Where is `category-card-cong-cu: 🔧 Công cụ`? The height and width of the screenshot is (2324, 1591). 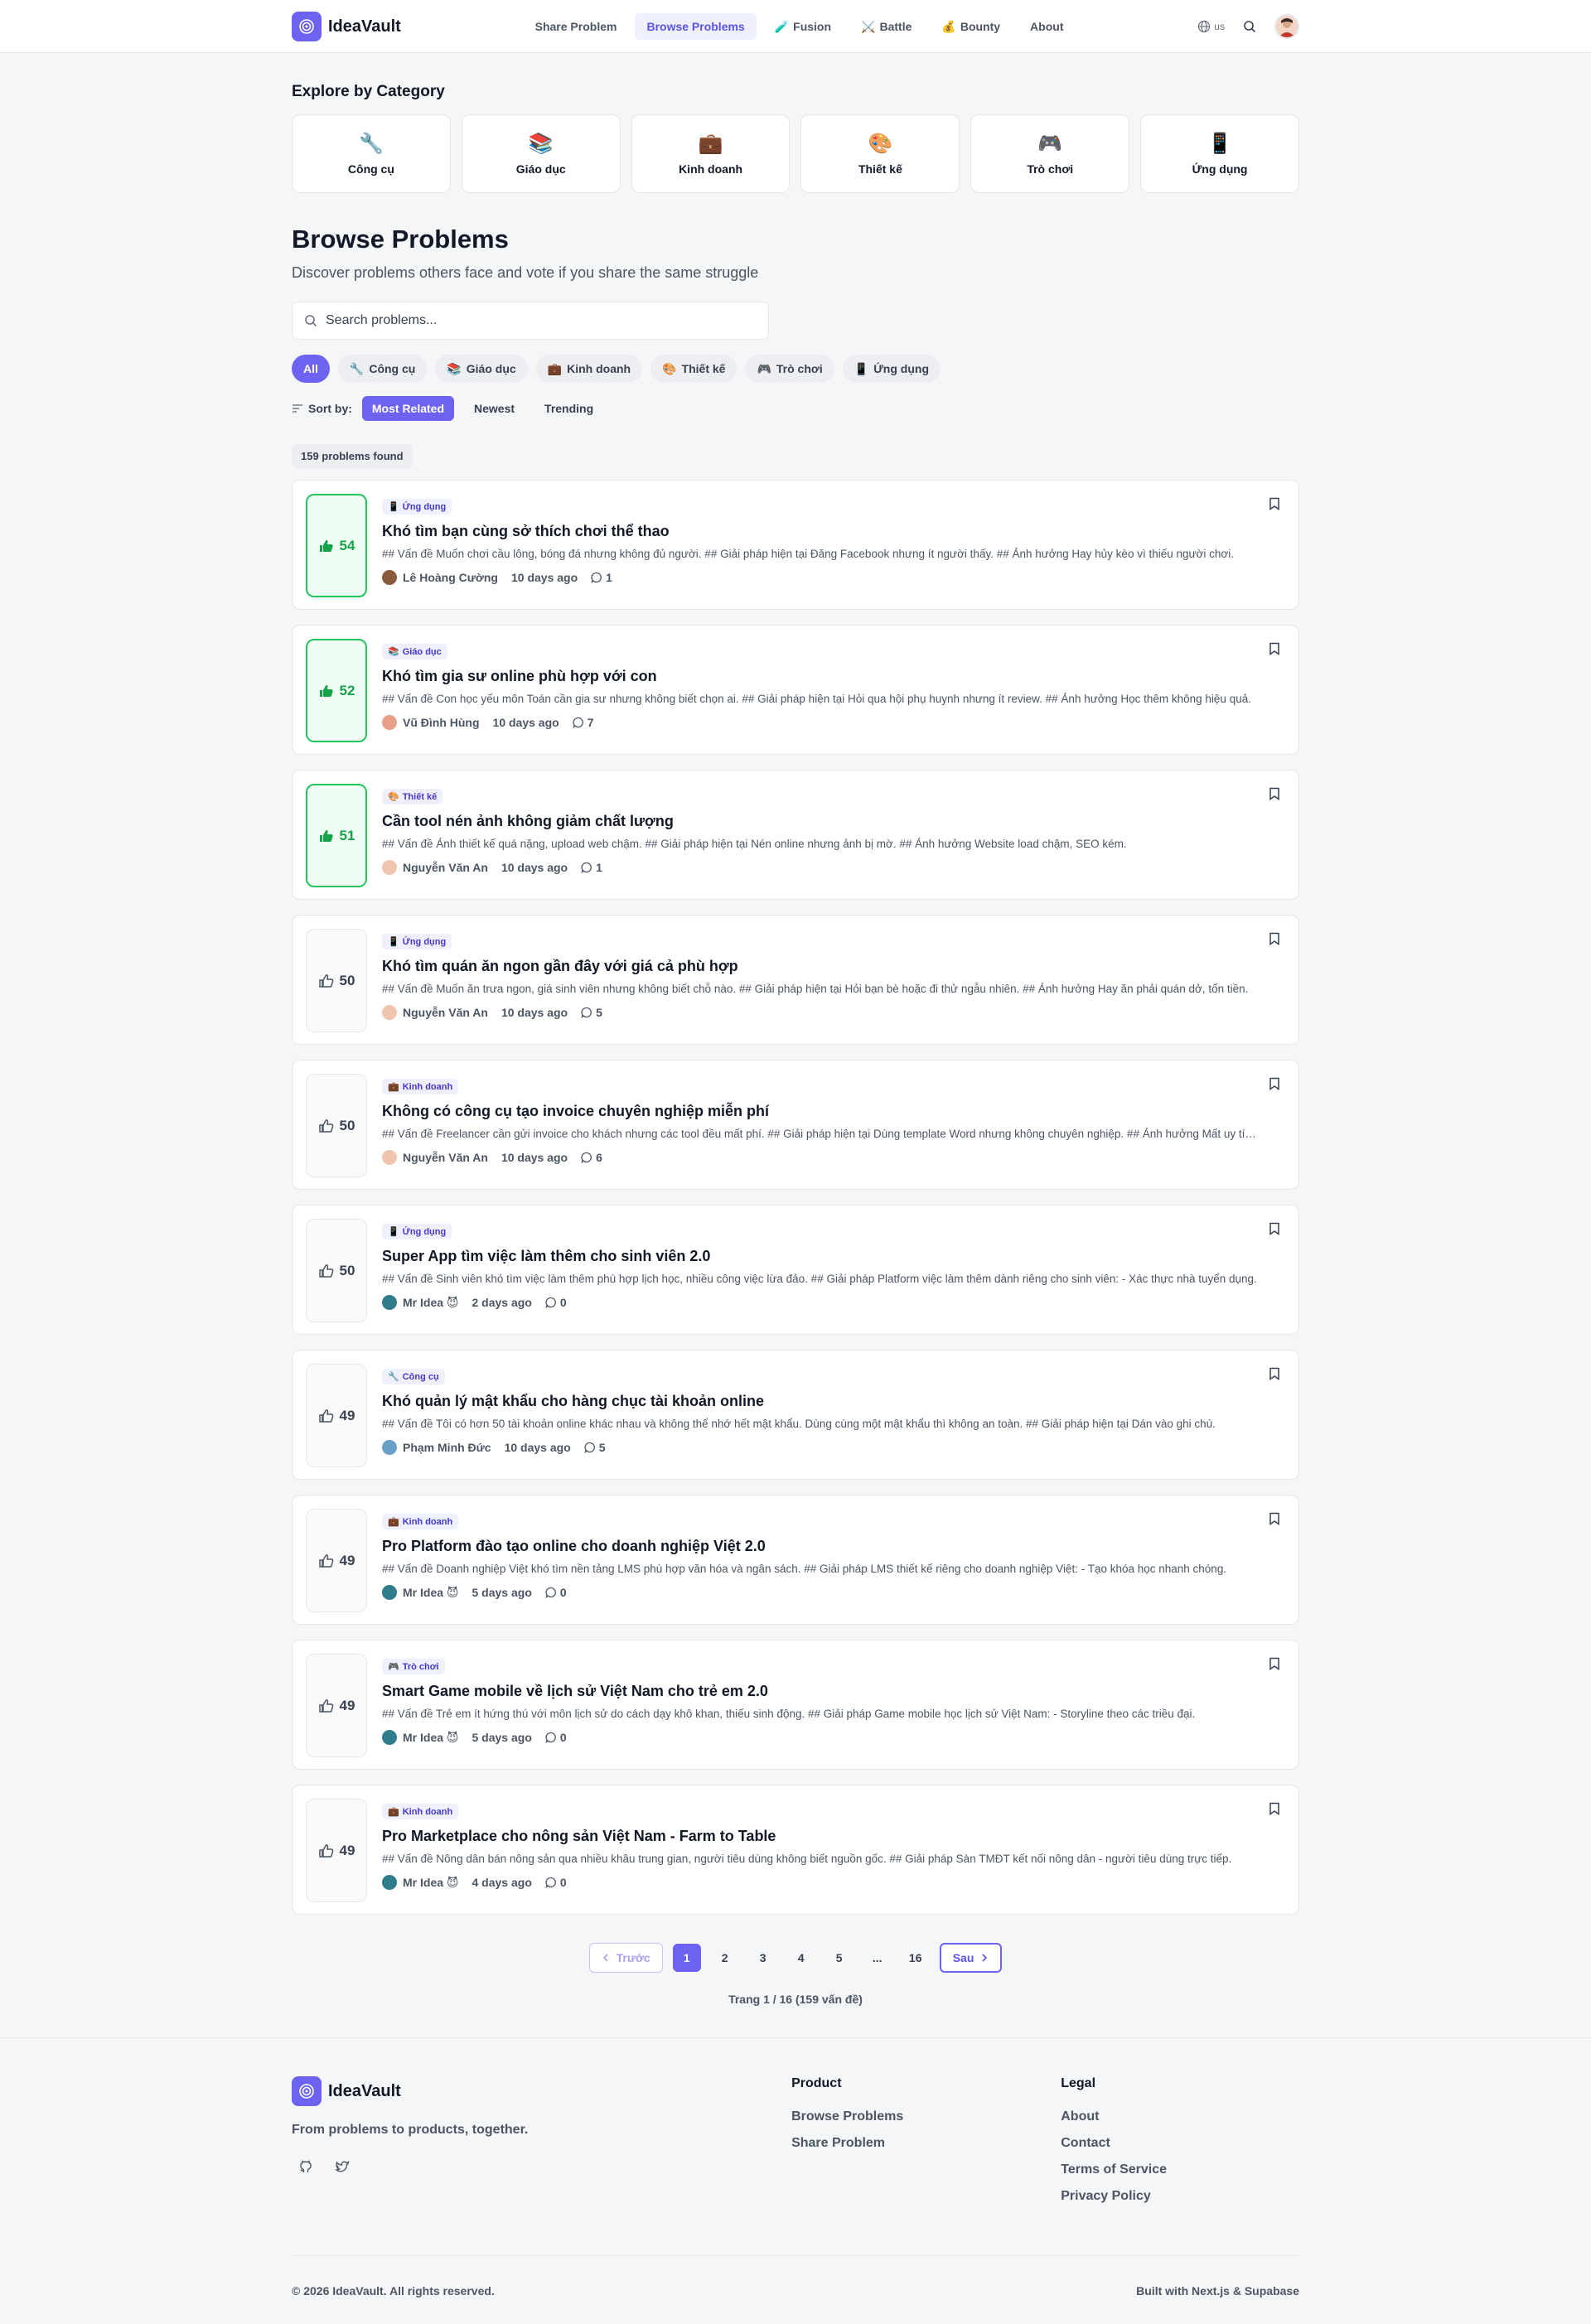
category-card-cong-cu: 🔧 Công cụ is located at coordinates (371, 153).